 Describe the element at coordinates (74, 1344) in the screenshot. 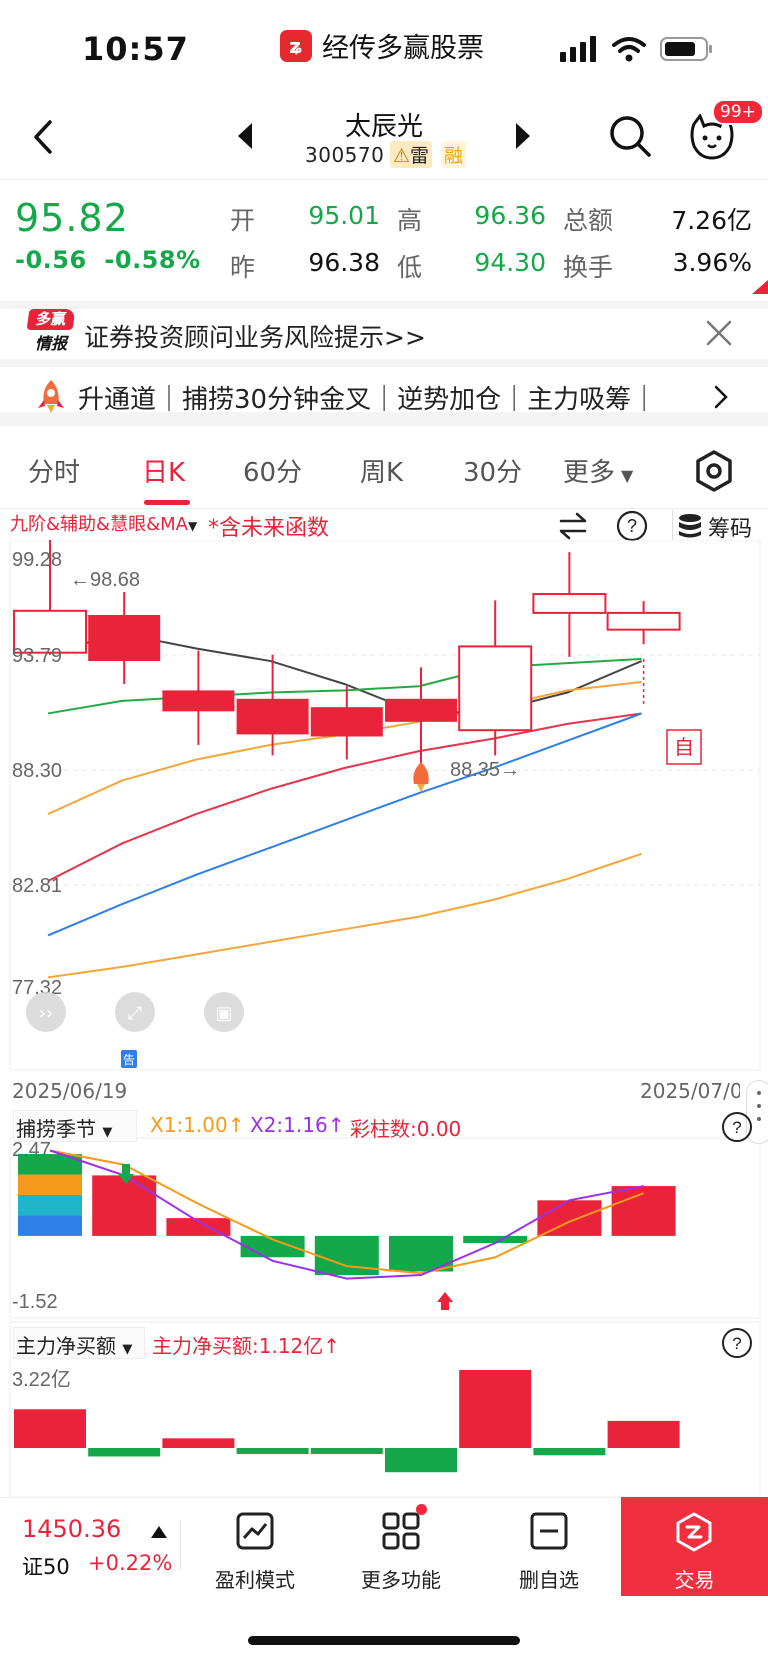

I see `sub2-name: 主力净买额 ▼` at that location.